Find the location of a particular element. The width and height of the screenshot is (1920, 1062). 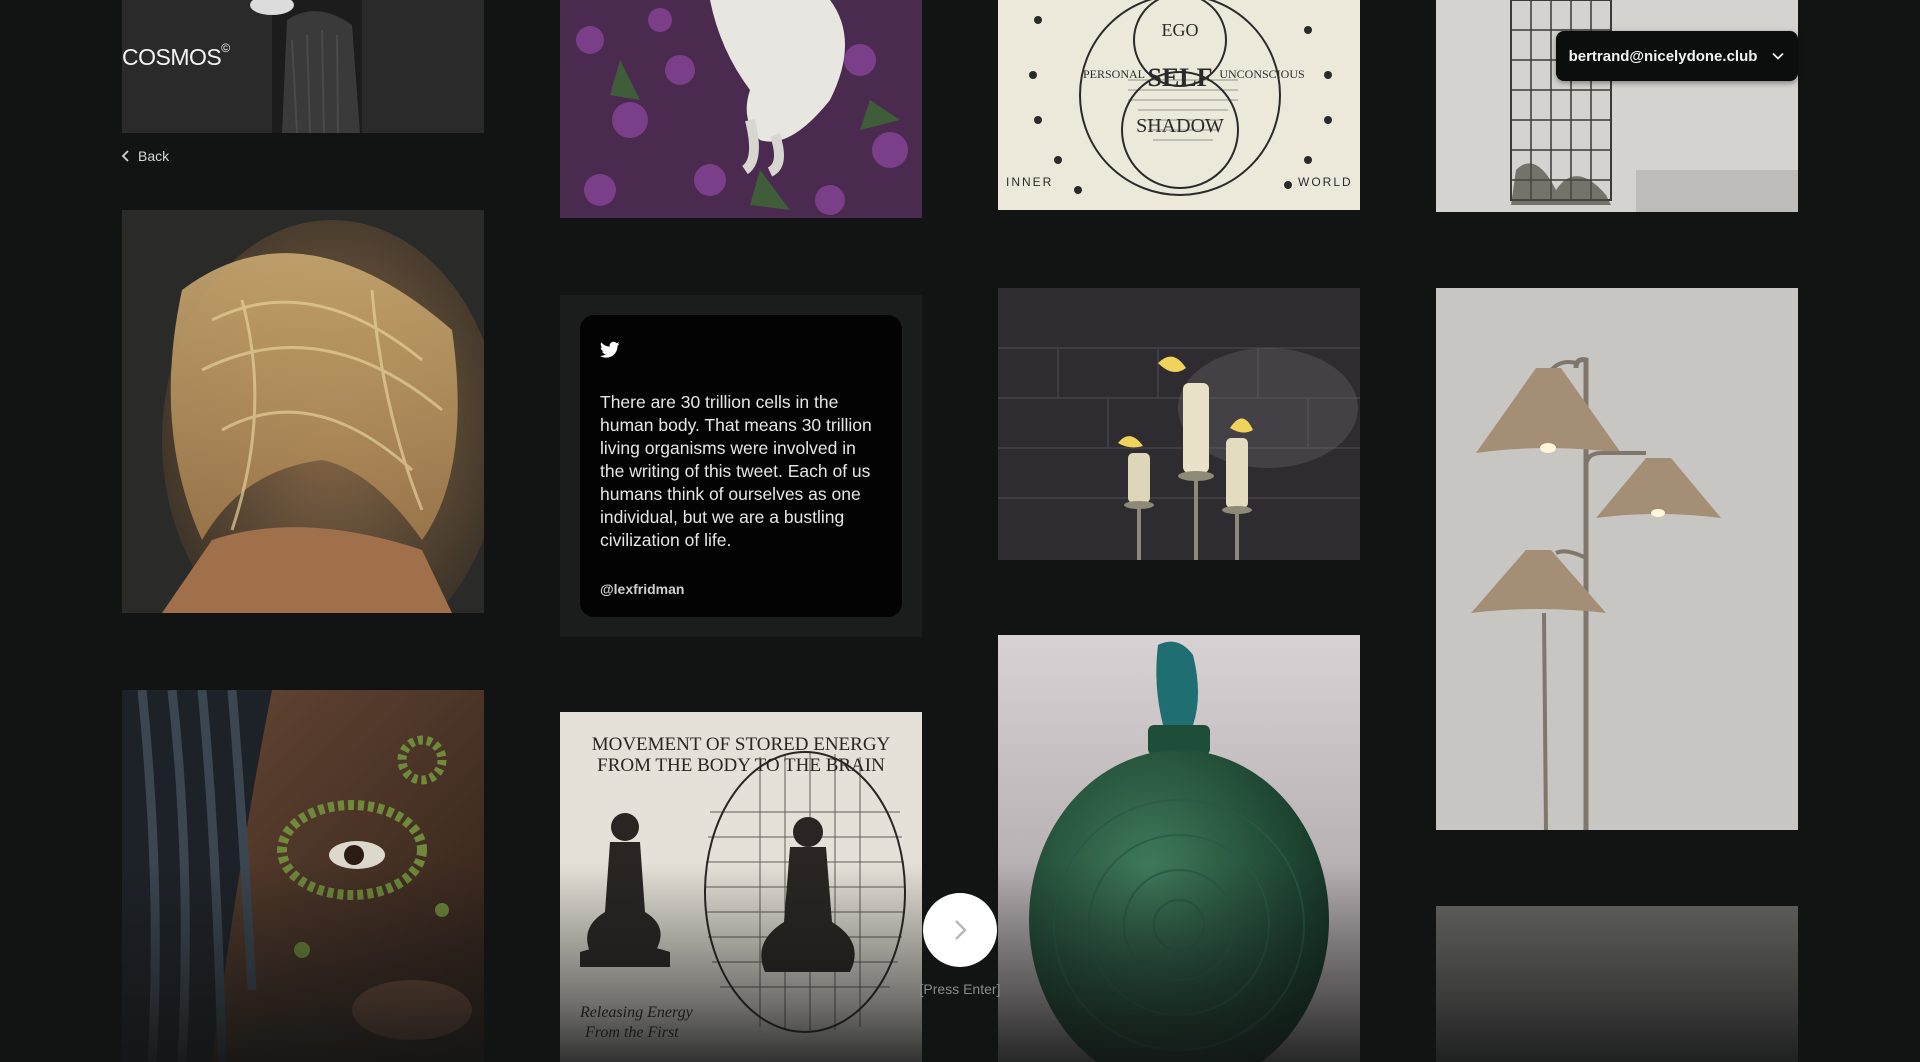

diagram-inner-label: INNER is located at coordinates (1029, 182).